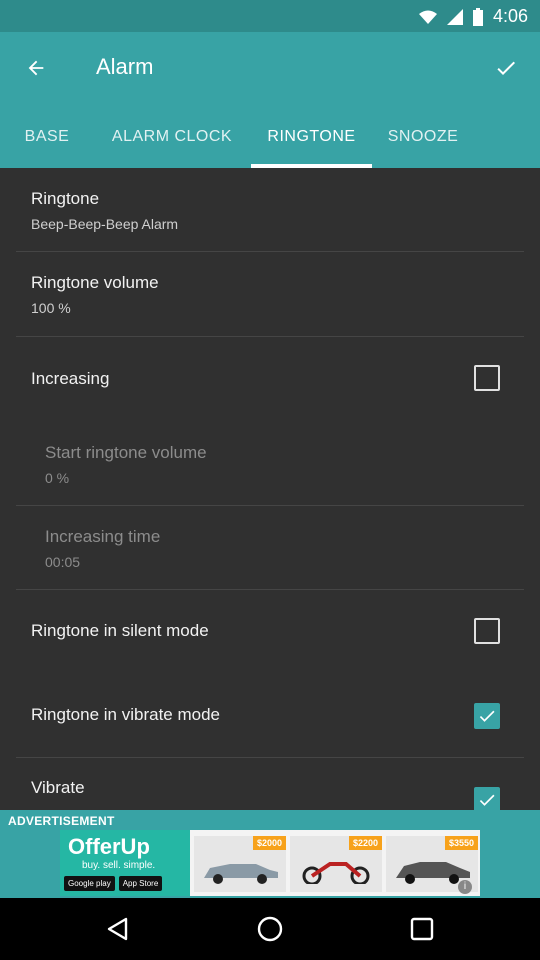 The width and height of the screenshot is (540, 960). What do you see at coordinates (487, 378) in the screenshot?
I see `increasing-checkbox` at bounding box center [487, 378].